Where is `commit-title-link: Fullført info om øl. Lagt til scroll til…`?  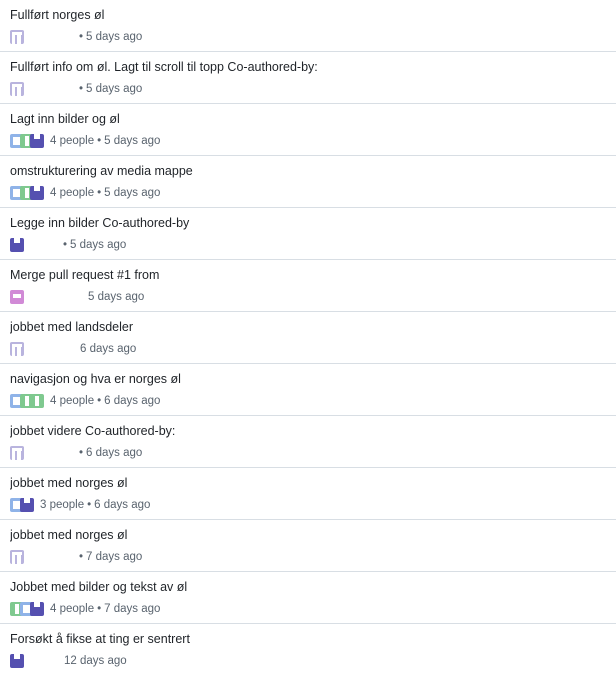 commit-title-link: Fullført info om øl. Lagt til scroll til… is located at coordinates (308, 67).